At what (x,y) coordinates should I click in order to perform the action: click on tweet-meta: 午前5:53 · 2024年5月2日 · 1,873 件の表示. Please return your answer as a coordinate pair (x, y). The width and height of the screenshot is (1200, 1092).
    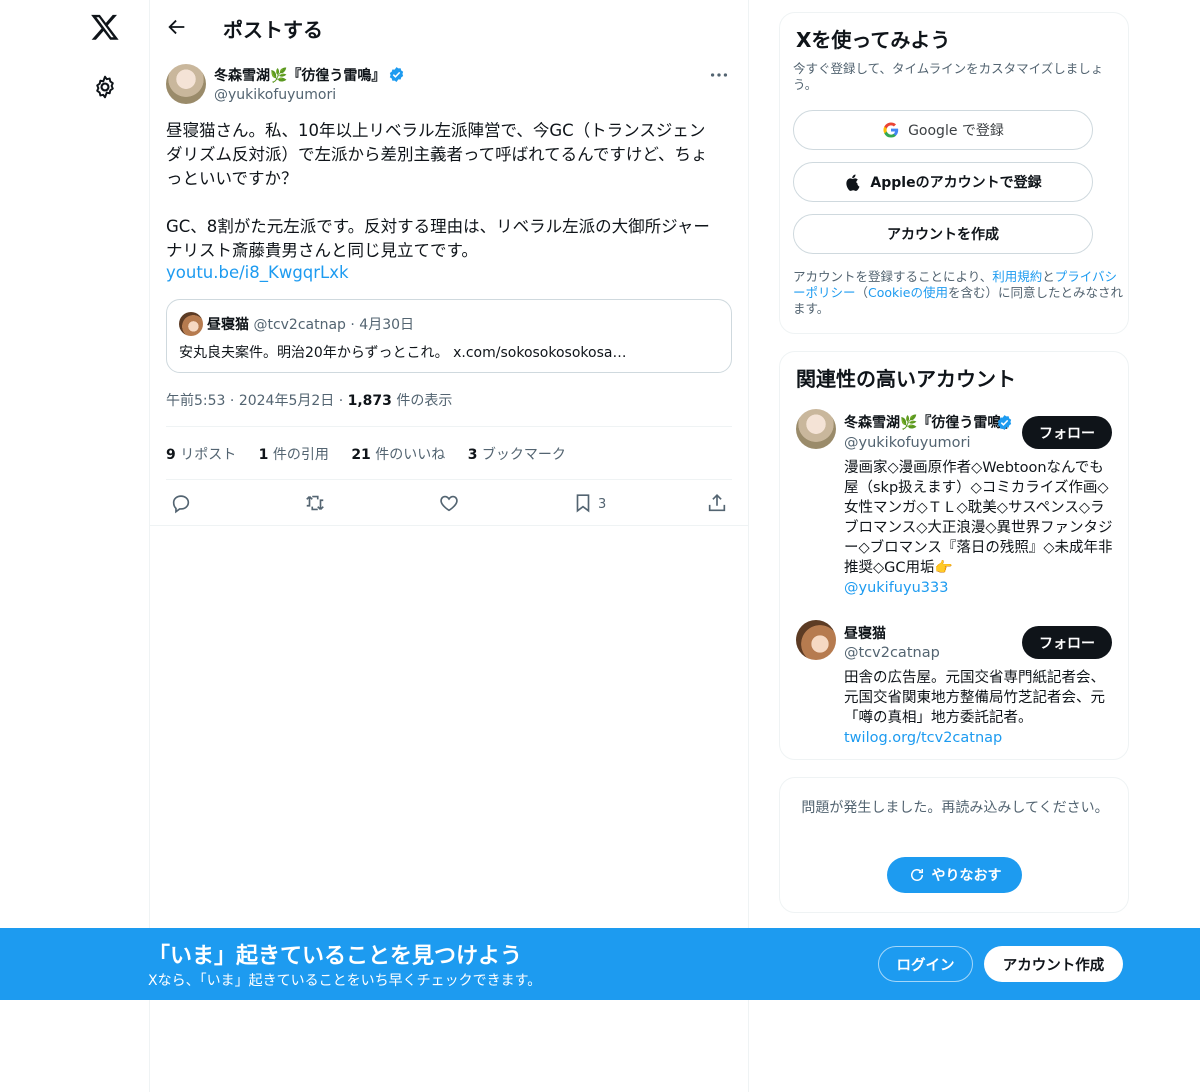
    Looking at the image, I should click on (309, 400).